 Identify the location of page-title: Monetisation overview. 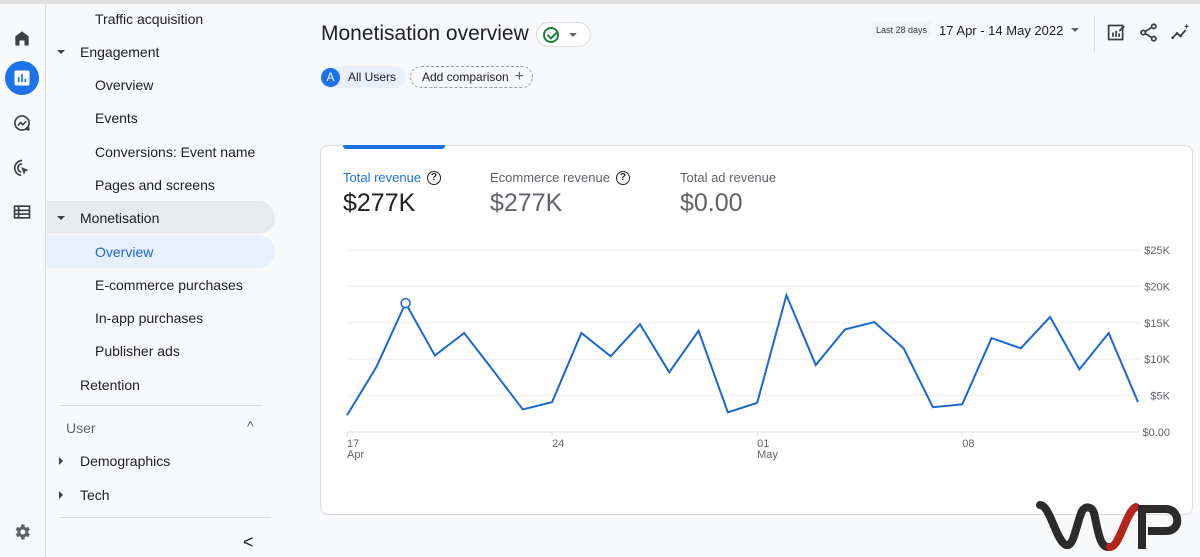
(425, 33).